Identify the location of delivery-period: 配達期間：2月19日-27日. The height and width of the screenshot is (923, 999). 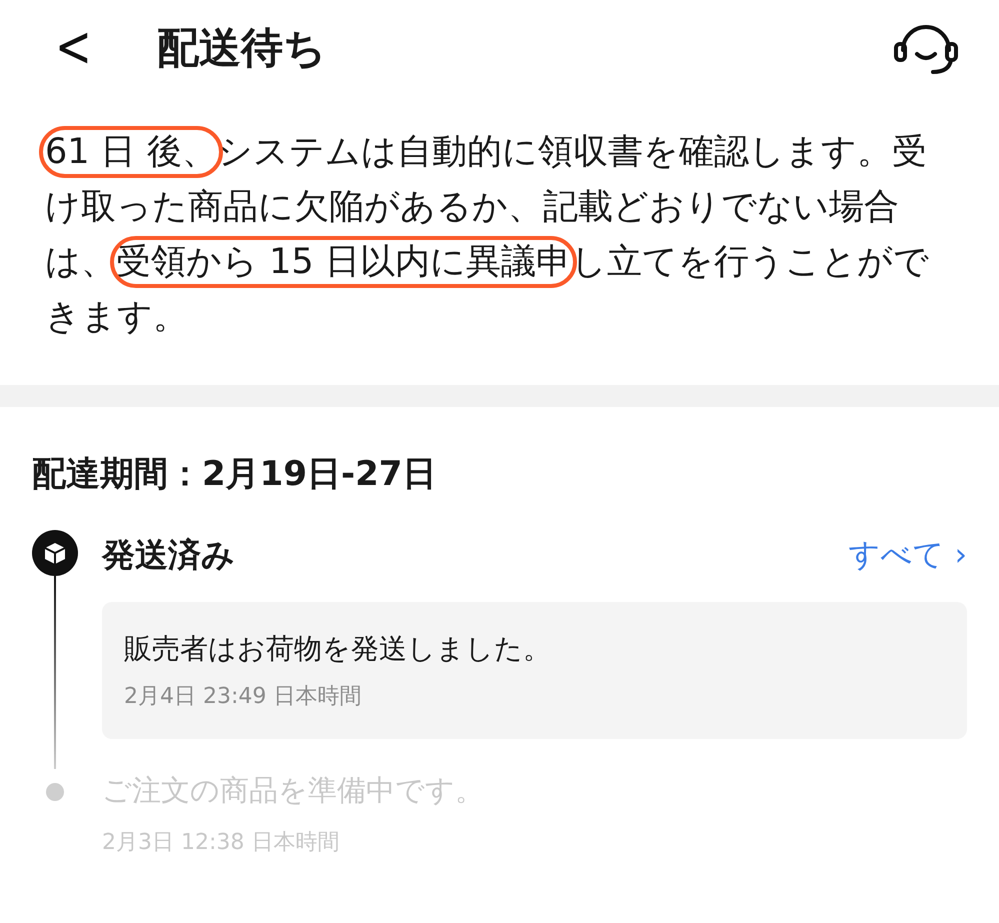
(234, 474).